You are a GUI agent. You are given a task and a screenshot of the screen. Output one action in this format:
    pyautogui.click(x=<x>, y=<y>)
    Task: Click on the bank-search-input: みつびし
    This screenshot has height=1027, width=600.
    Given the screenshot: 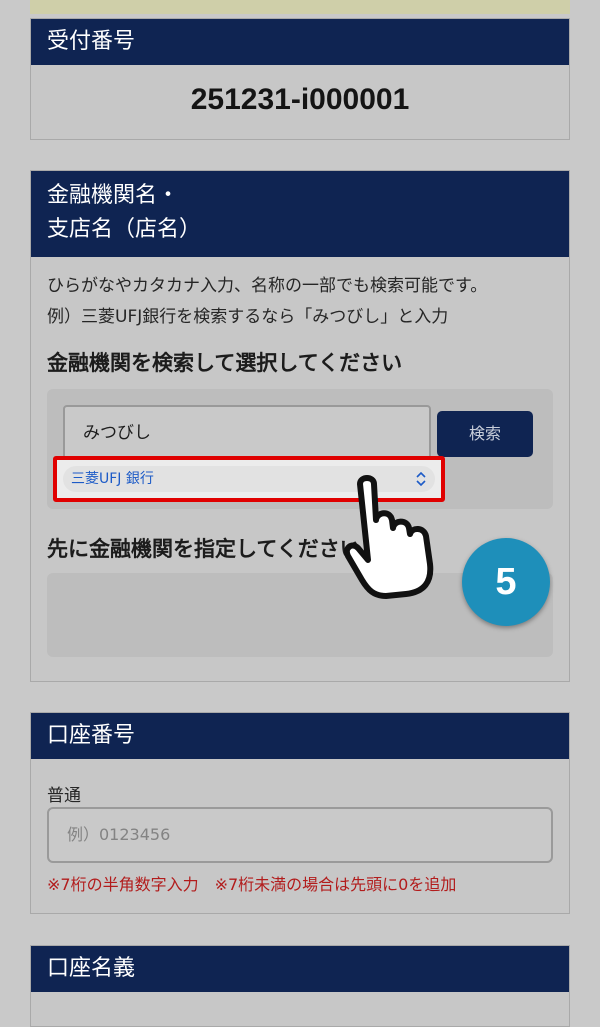 What is the action you would take?
    pyautogui.click(x=247, y=433)
    